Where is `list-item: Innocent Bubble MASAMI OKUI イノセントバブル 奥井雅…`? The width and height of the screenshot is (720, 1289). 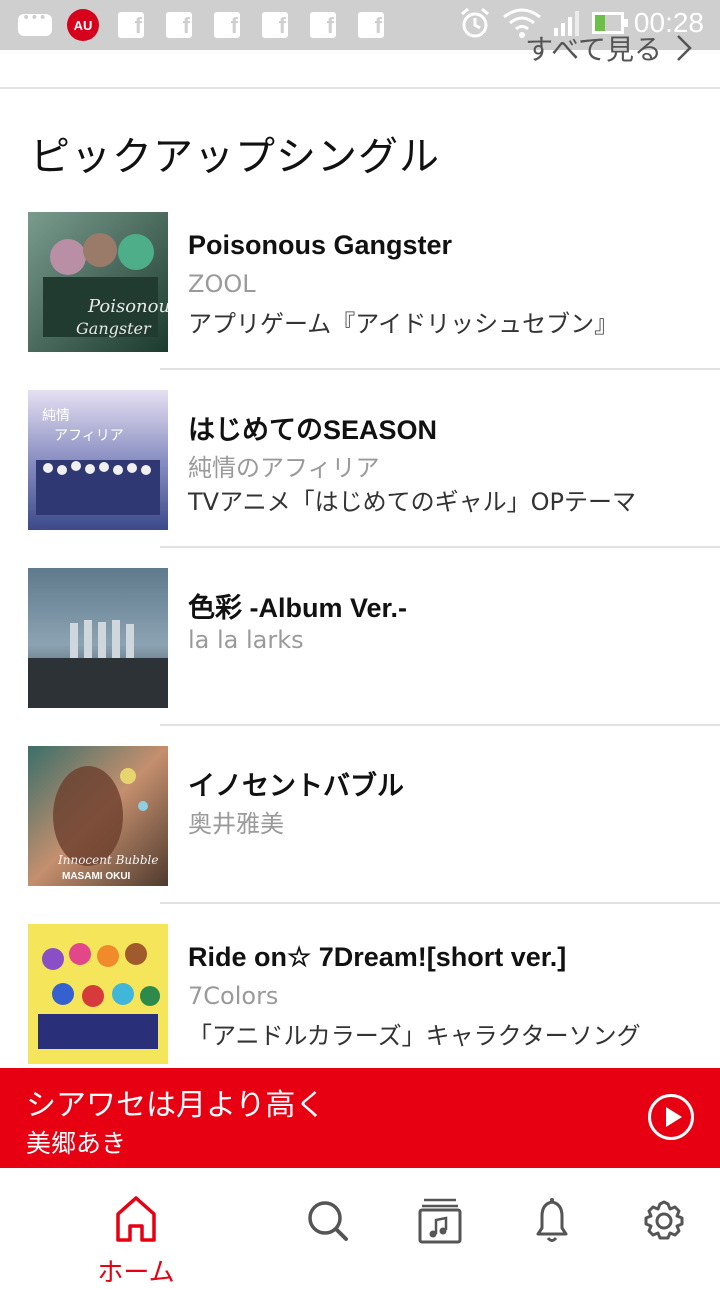
list-item: Innocent Bubble MASAMI OKUI イノセントバブル 奥井雅… is located at coordinates (360, 815).